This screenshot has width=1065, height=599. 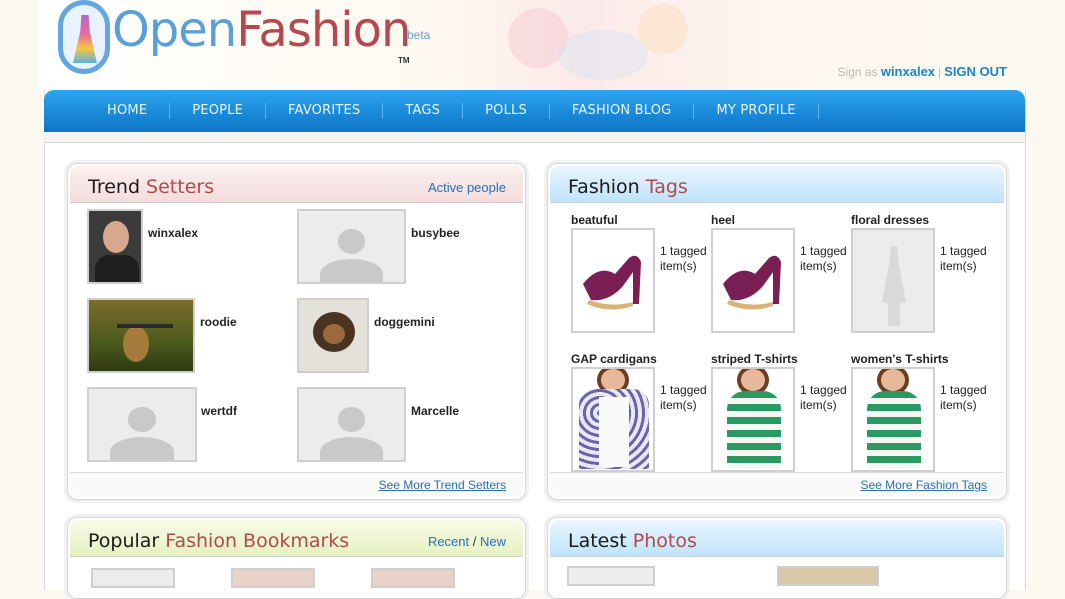 I want to click on nav-item-people: PEOPLE, so click(x=218, y=111).